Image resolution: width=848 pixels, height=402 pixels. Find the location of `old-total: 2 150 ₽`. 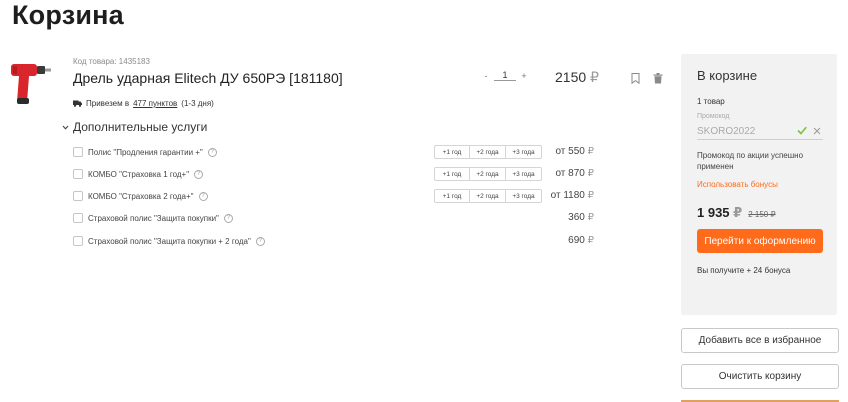

old-total: 2 150 ₽ is located at coordinates (761, 214).